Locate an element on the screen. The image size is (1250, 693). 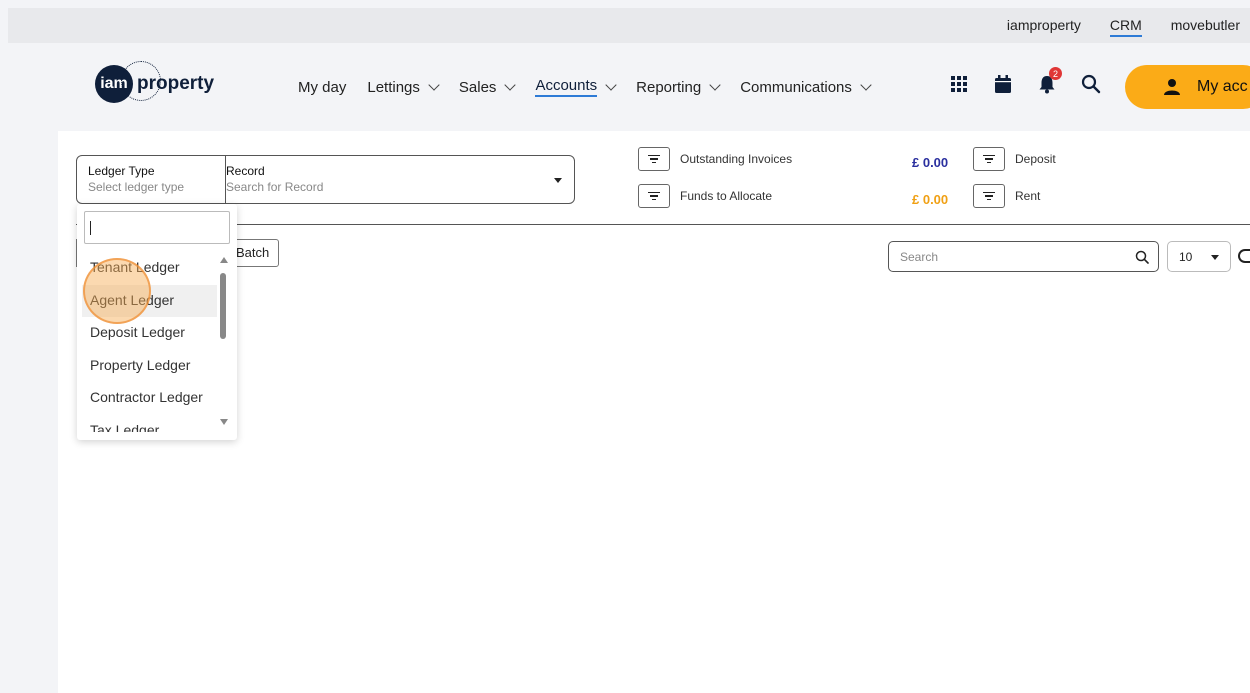
nav-item-lettings: Lettings is located at coordinates (403, 87).